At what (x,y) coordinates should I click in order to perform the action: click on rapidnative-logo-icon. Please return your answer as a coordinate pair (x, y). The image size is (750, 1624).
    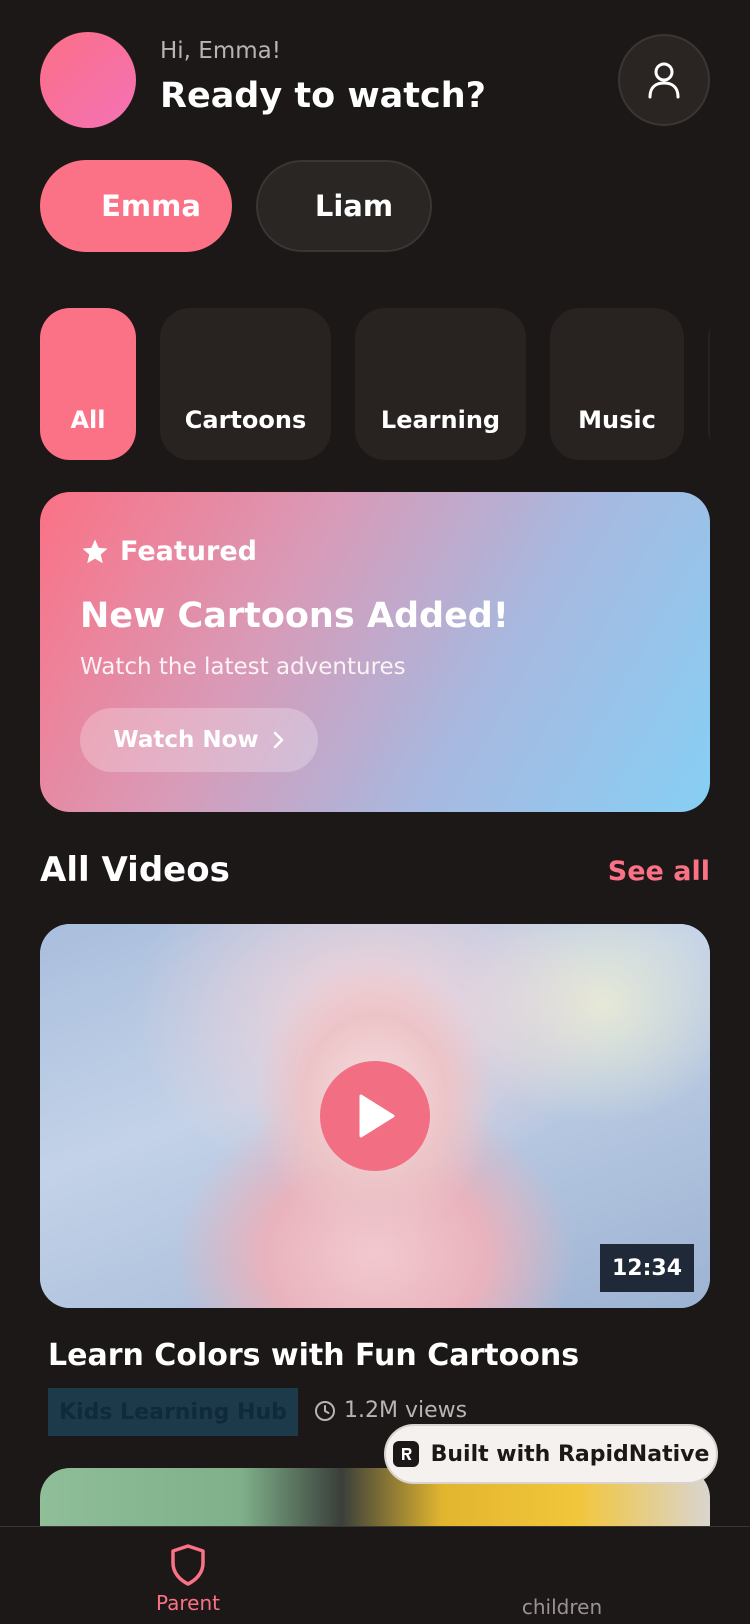
    Looking at the image, I should click on (405, 1454).